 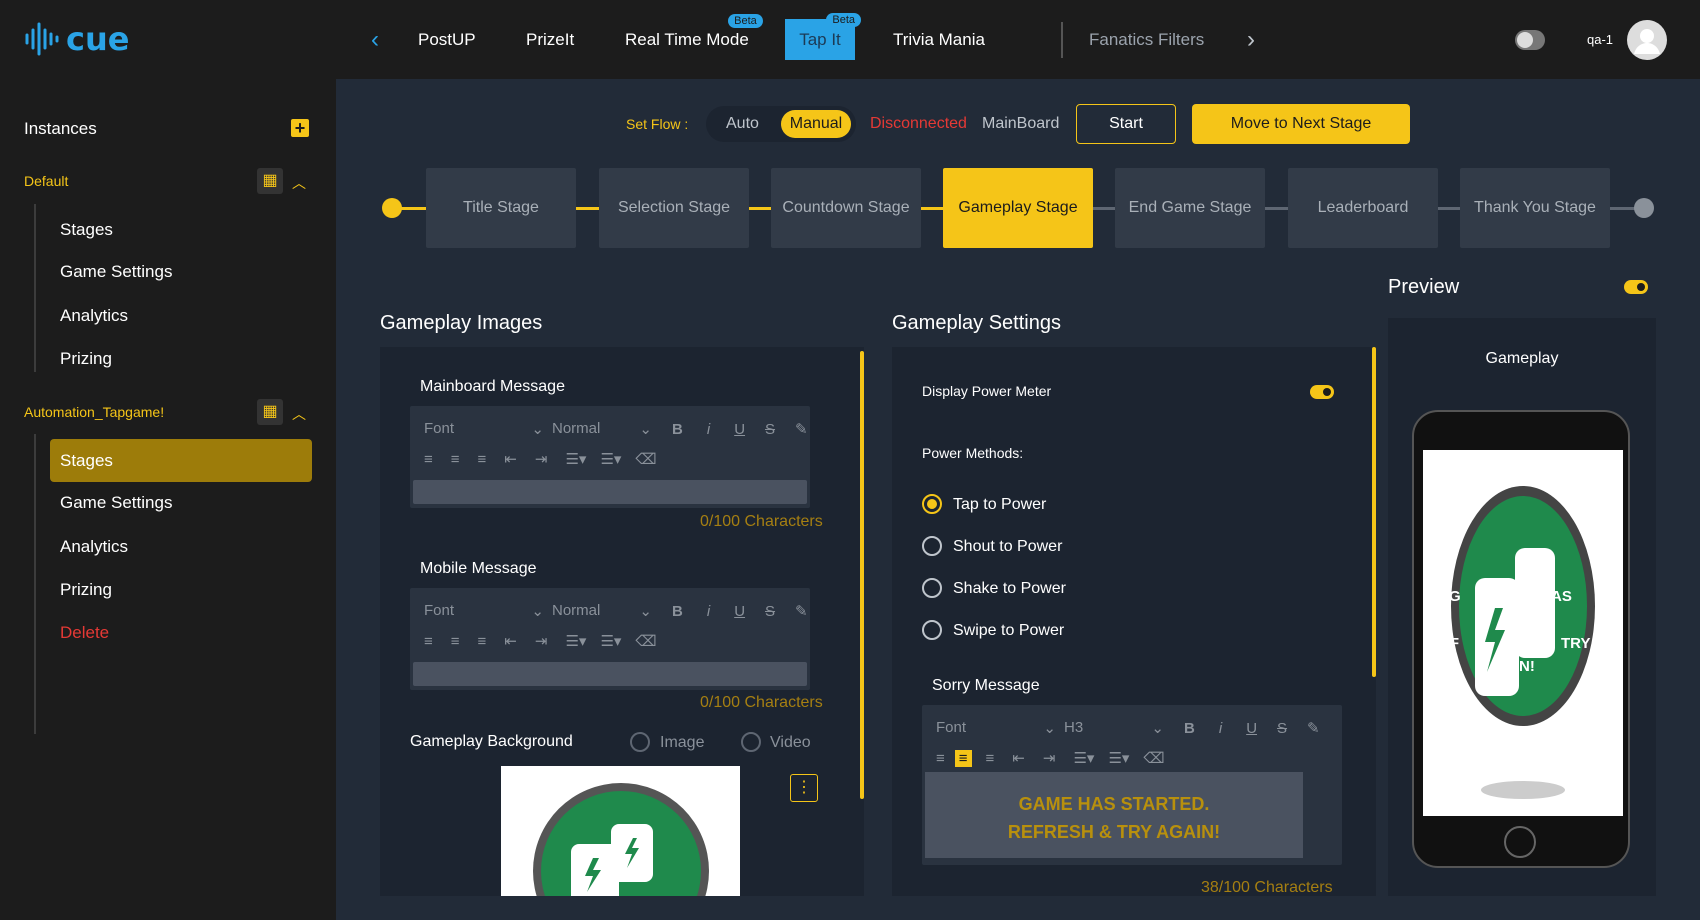 What do you see at coordinates (816, 124) in the screenshot?
I see `flow-manual-option: Manual` at bounding box center [816, 124].